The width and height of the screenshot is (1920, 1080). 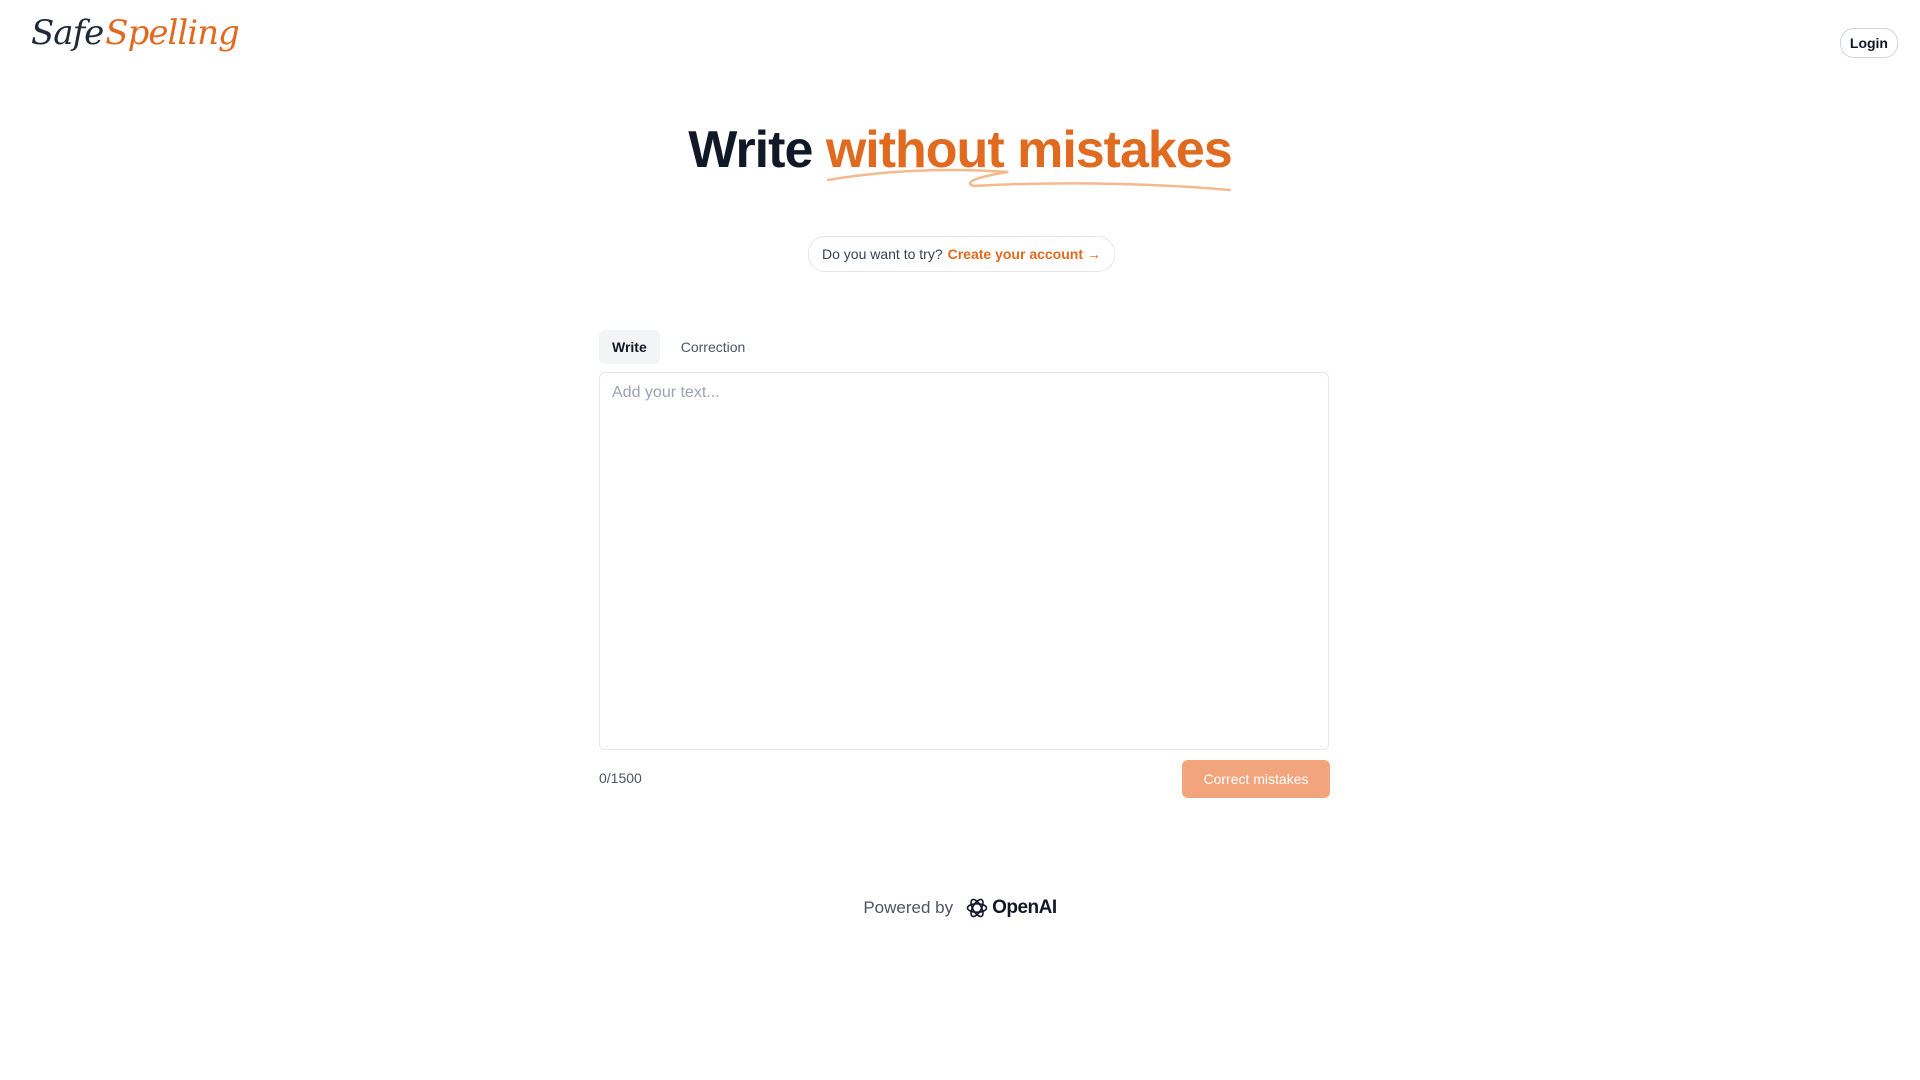 I want to click on openai-brand: OpenAI, so click(x=1011, y=908).